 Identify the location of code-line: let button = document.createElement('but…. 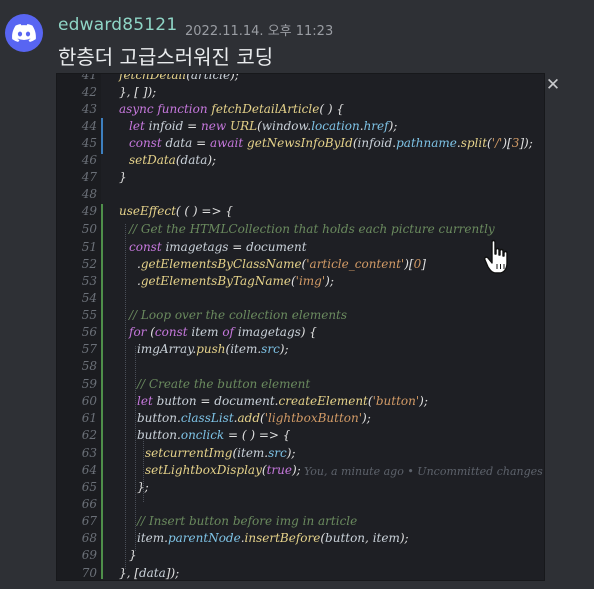
(282, 401).